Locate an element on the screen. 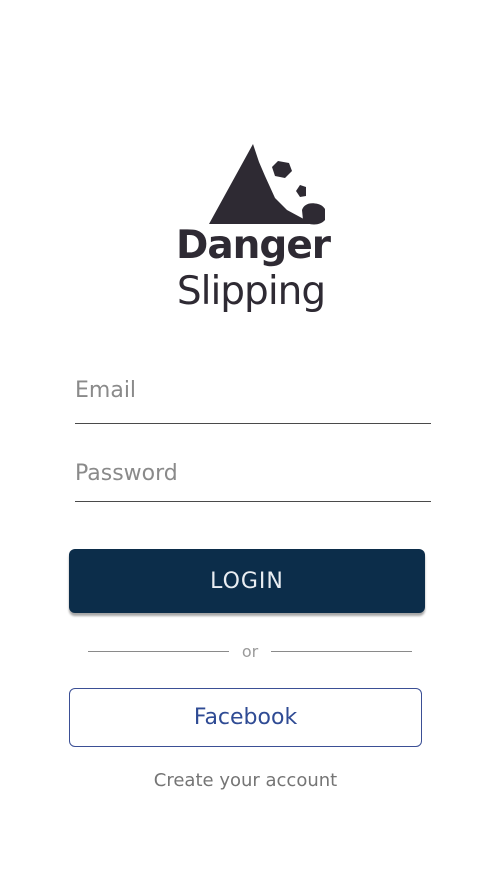  logo-title-line2: Slipping is located at coordinates (251, 291).